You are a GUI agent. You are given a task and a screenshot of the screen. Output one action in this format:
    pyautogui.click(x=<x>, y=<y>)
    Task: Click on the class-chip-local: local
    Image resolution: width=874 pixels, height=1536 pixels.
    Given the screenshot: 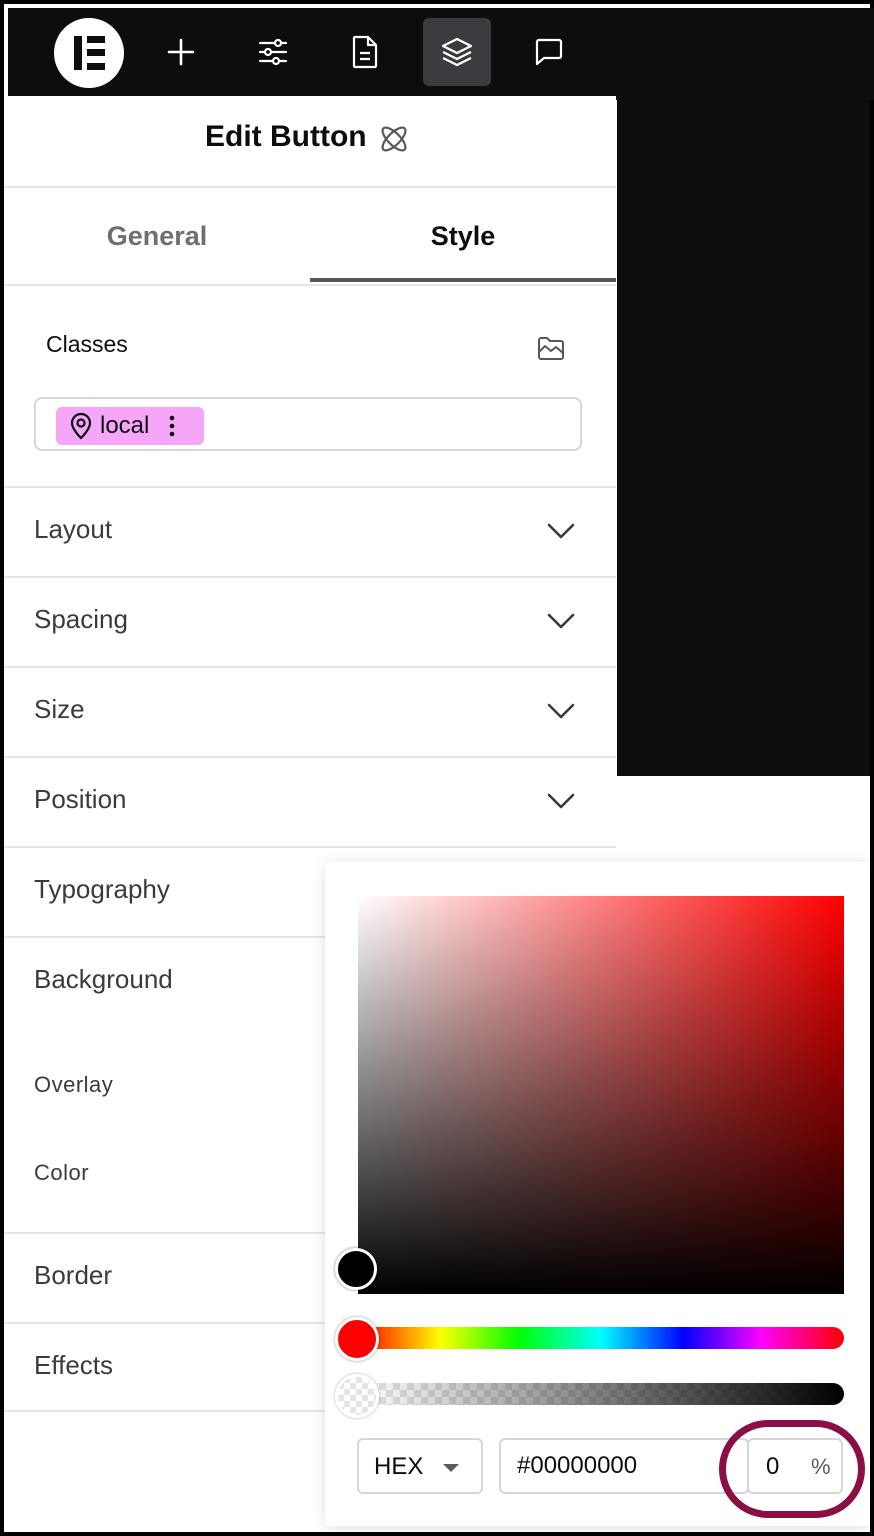 What is the action you would take?
    pyautogui.click(x=130, y=426)
    